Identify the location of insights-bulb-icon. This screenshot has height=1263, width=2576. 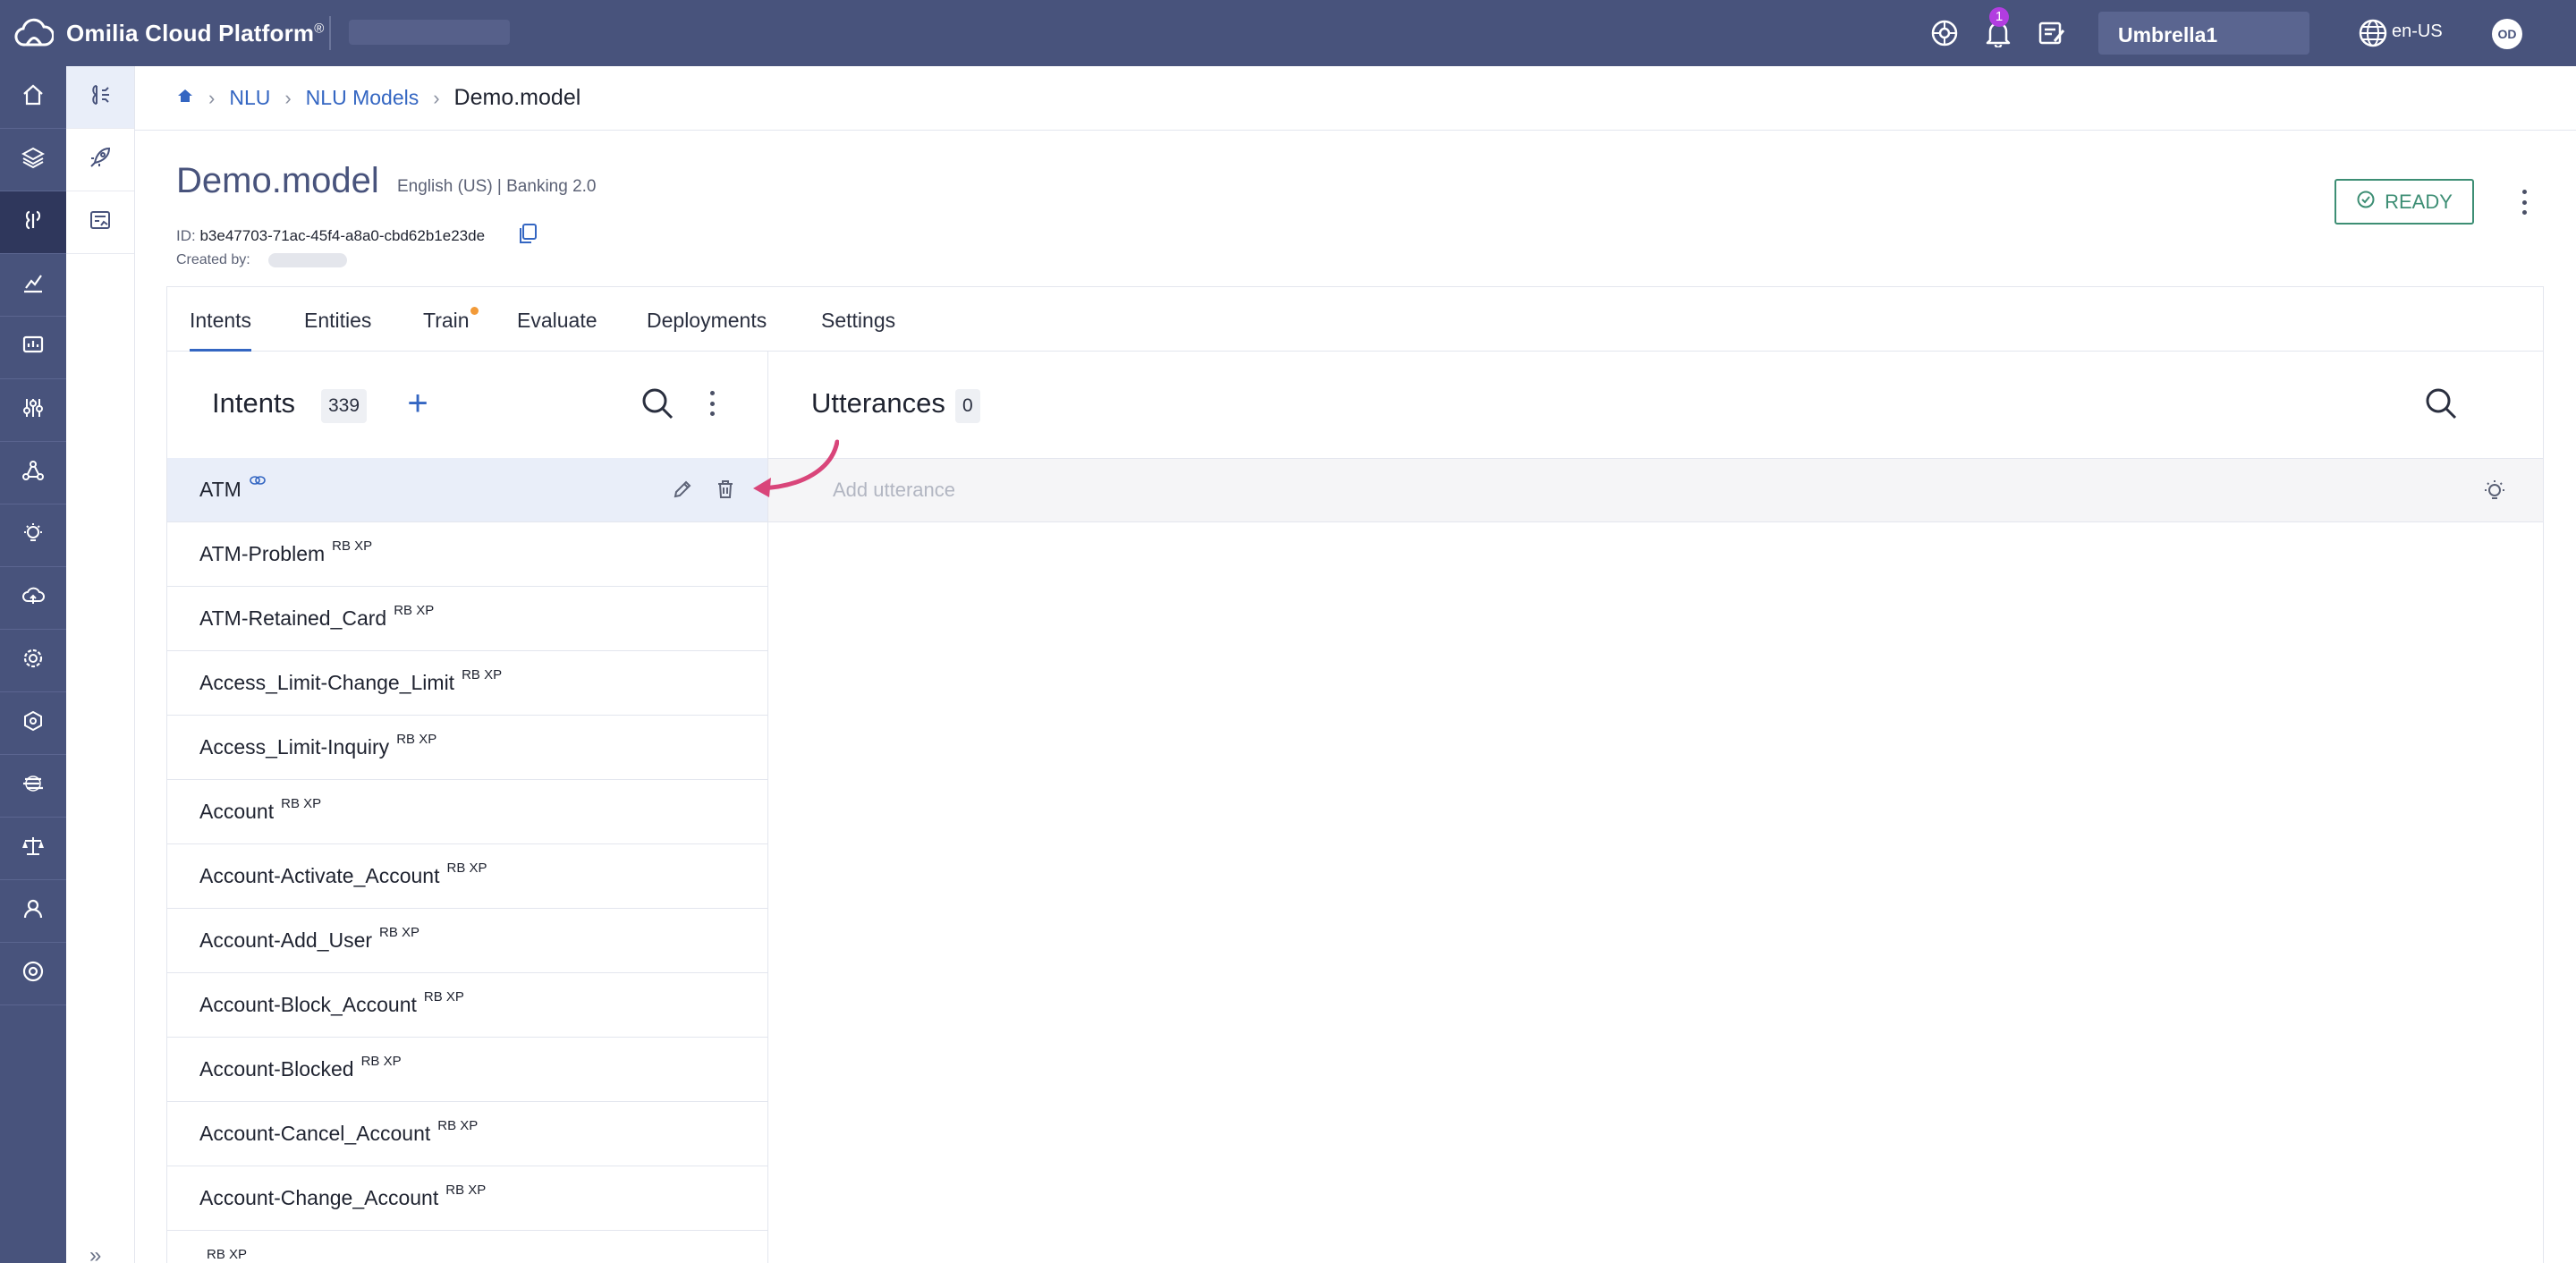
(33, 535).